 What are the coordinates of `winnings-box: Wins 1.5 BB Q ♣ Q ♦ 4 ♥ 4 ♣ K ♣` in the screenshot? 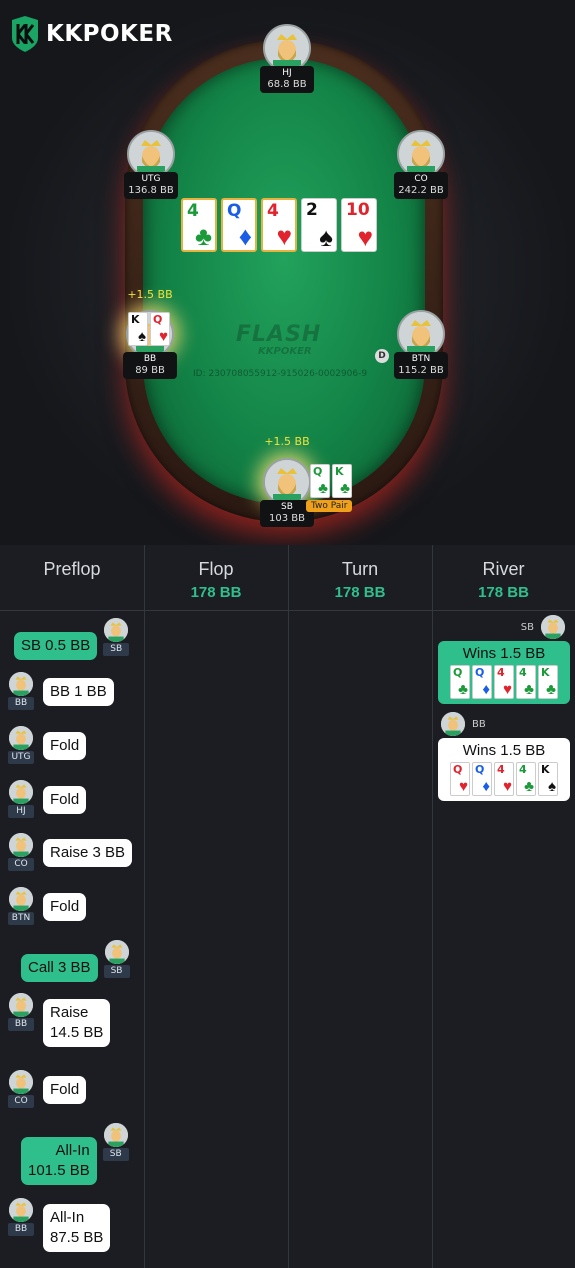 It's located at (504, 672).